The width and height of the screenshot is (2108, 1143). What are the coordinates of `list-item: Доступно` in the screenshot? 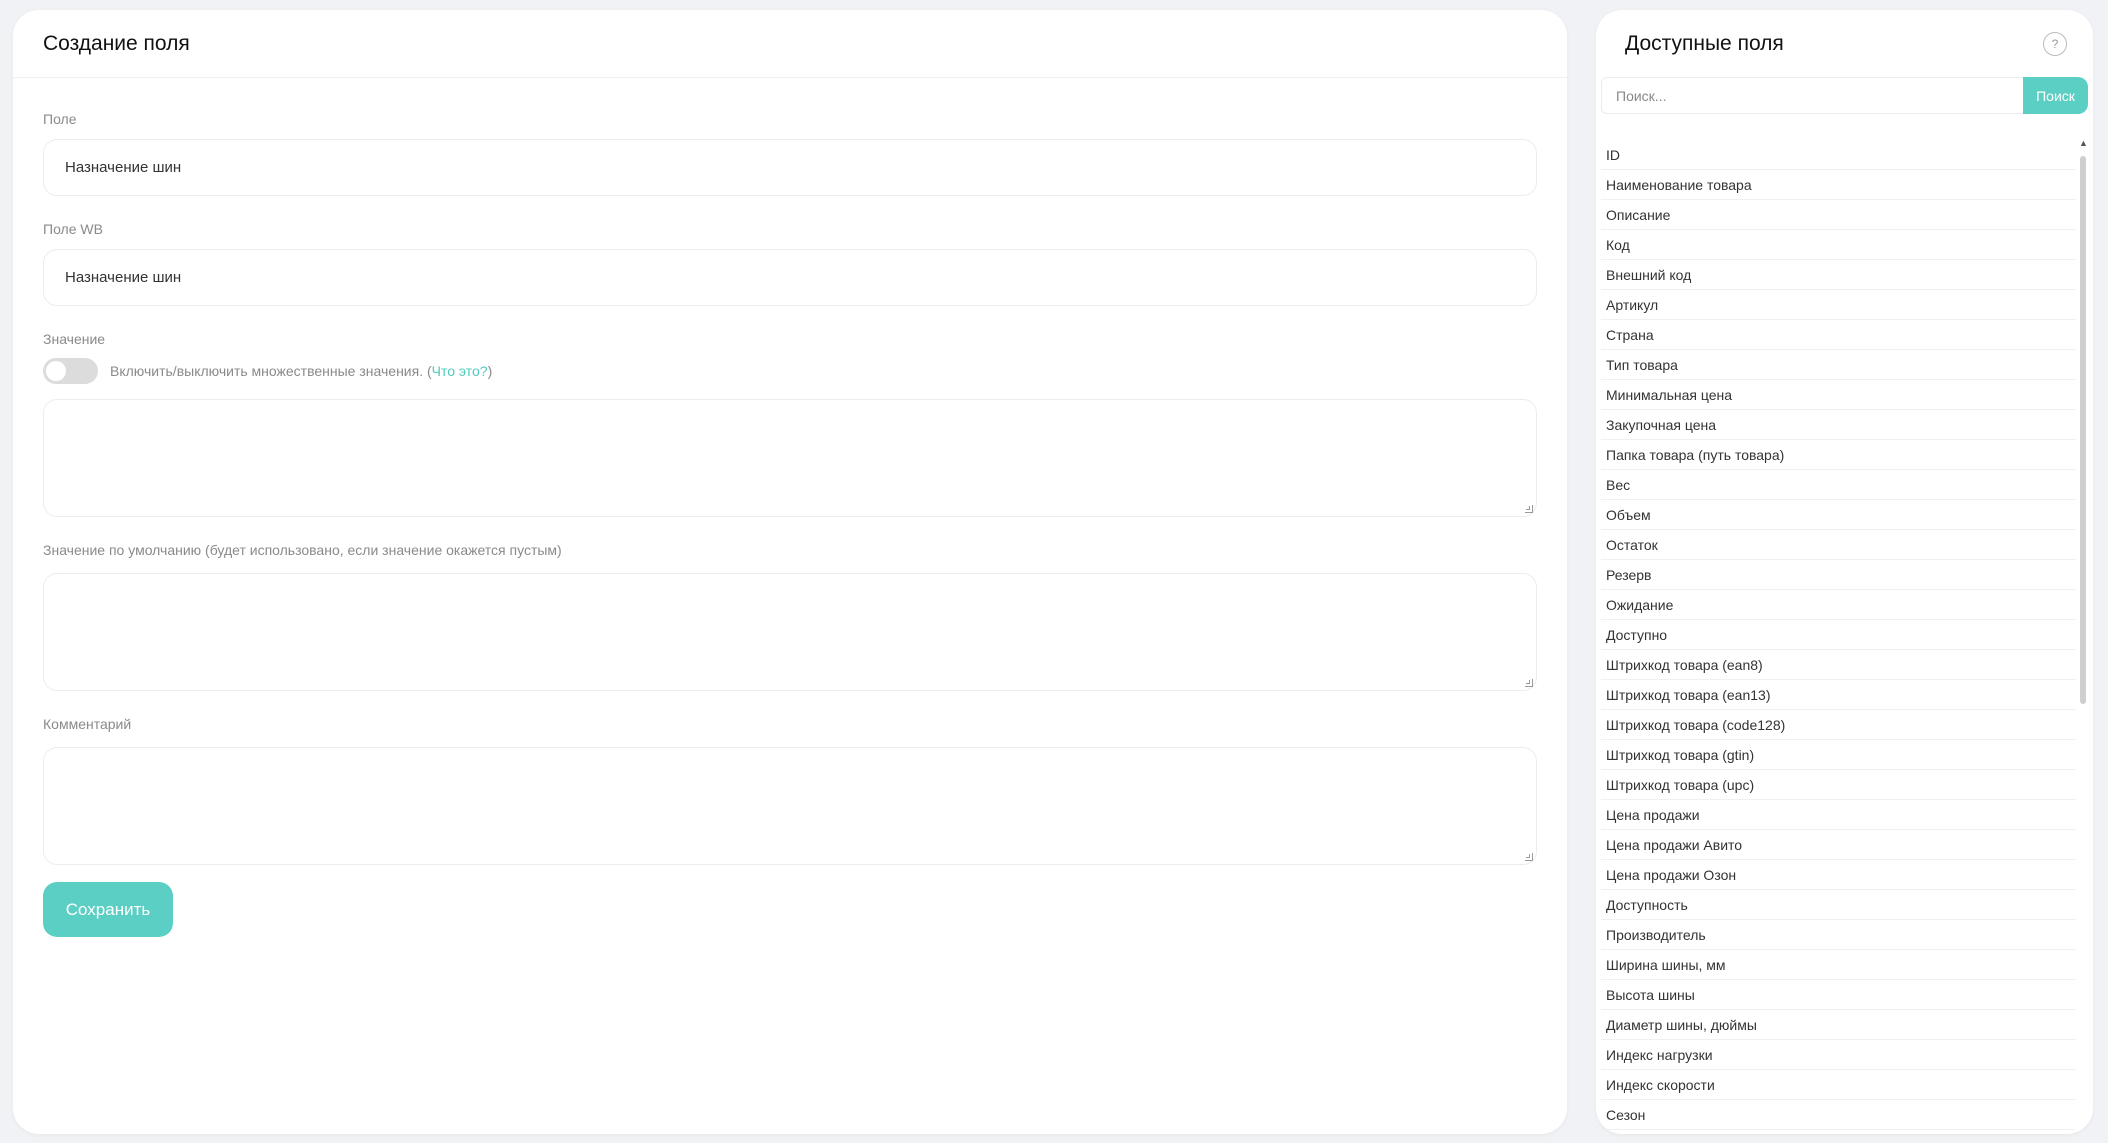 It's located at (1838, 635).